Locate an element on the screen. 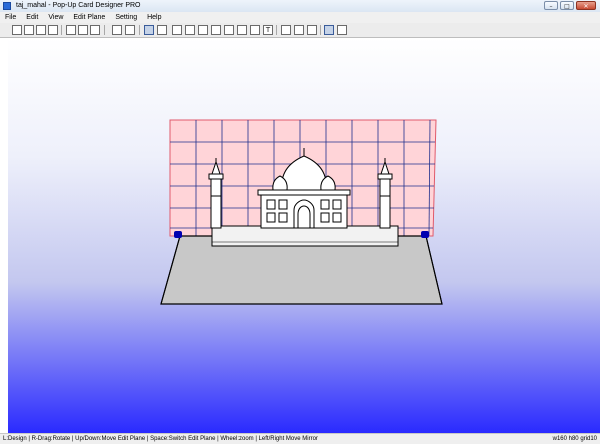 The height and width of the screenshot is (444, 600). arc-icon is located at coordinates (203, 30).